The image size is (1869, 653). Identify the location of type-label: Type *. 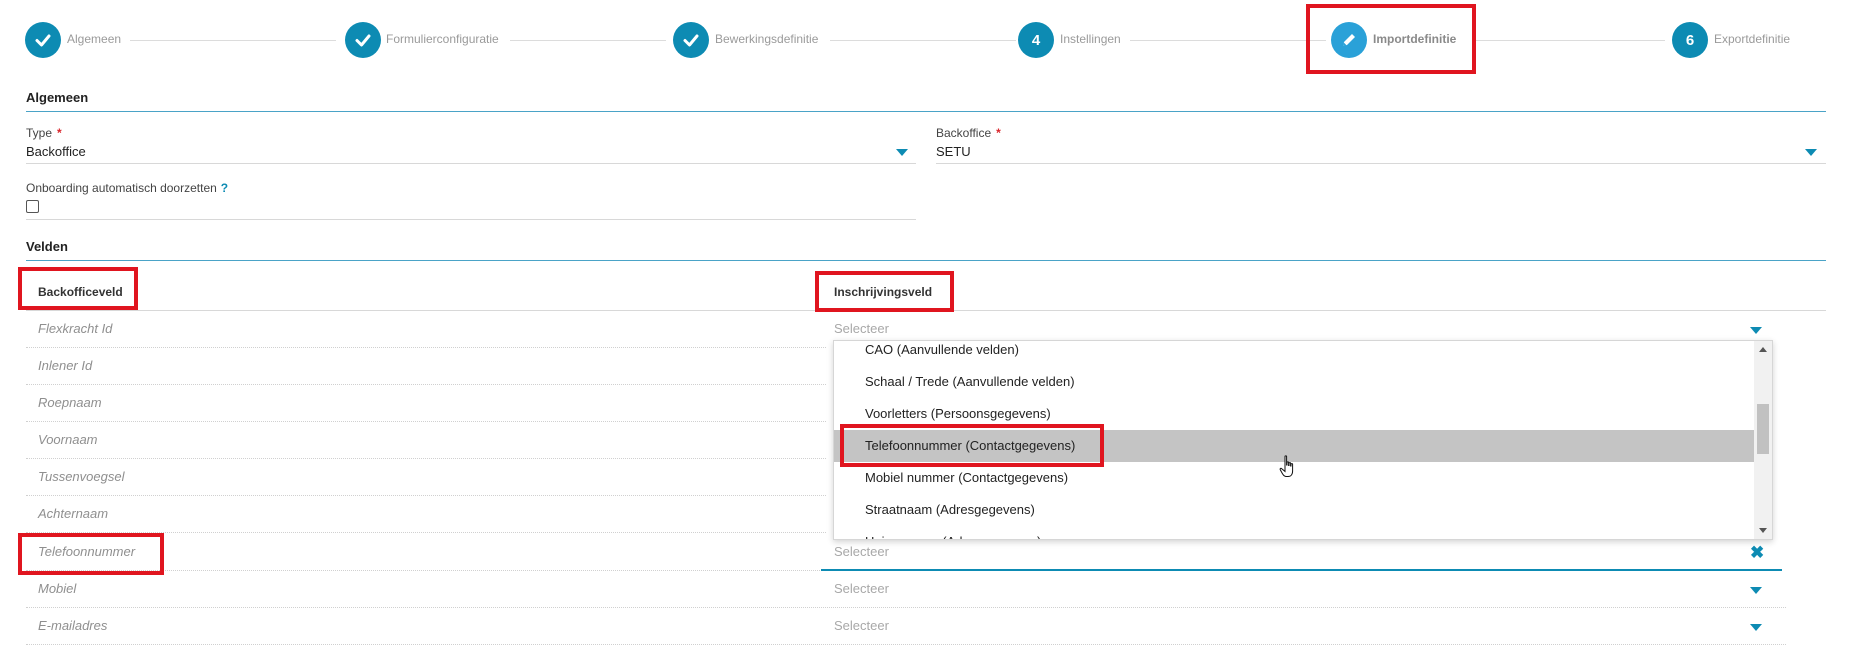
(44, 133).